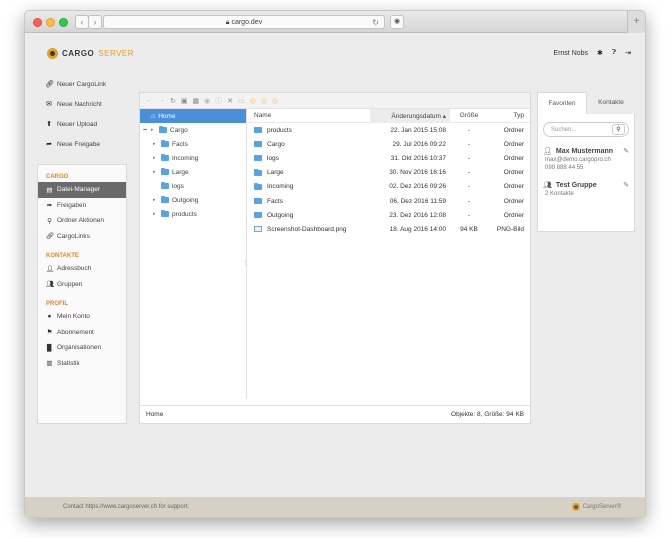 This screenshot has width=672, height=538. What do you see at coordinates (618, 129) in the screenshot?
I see `search-icon: ⚲` at bounding box center [618, 129].